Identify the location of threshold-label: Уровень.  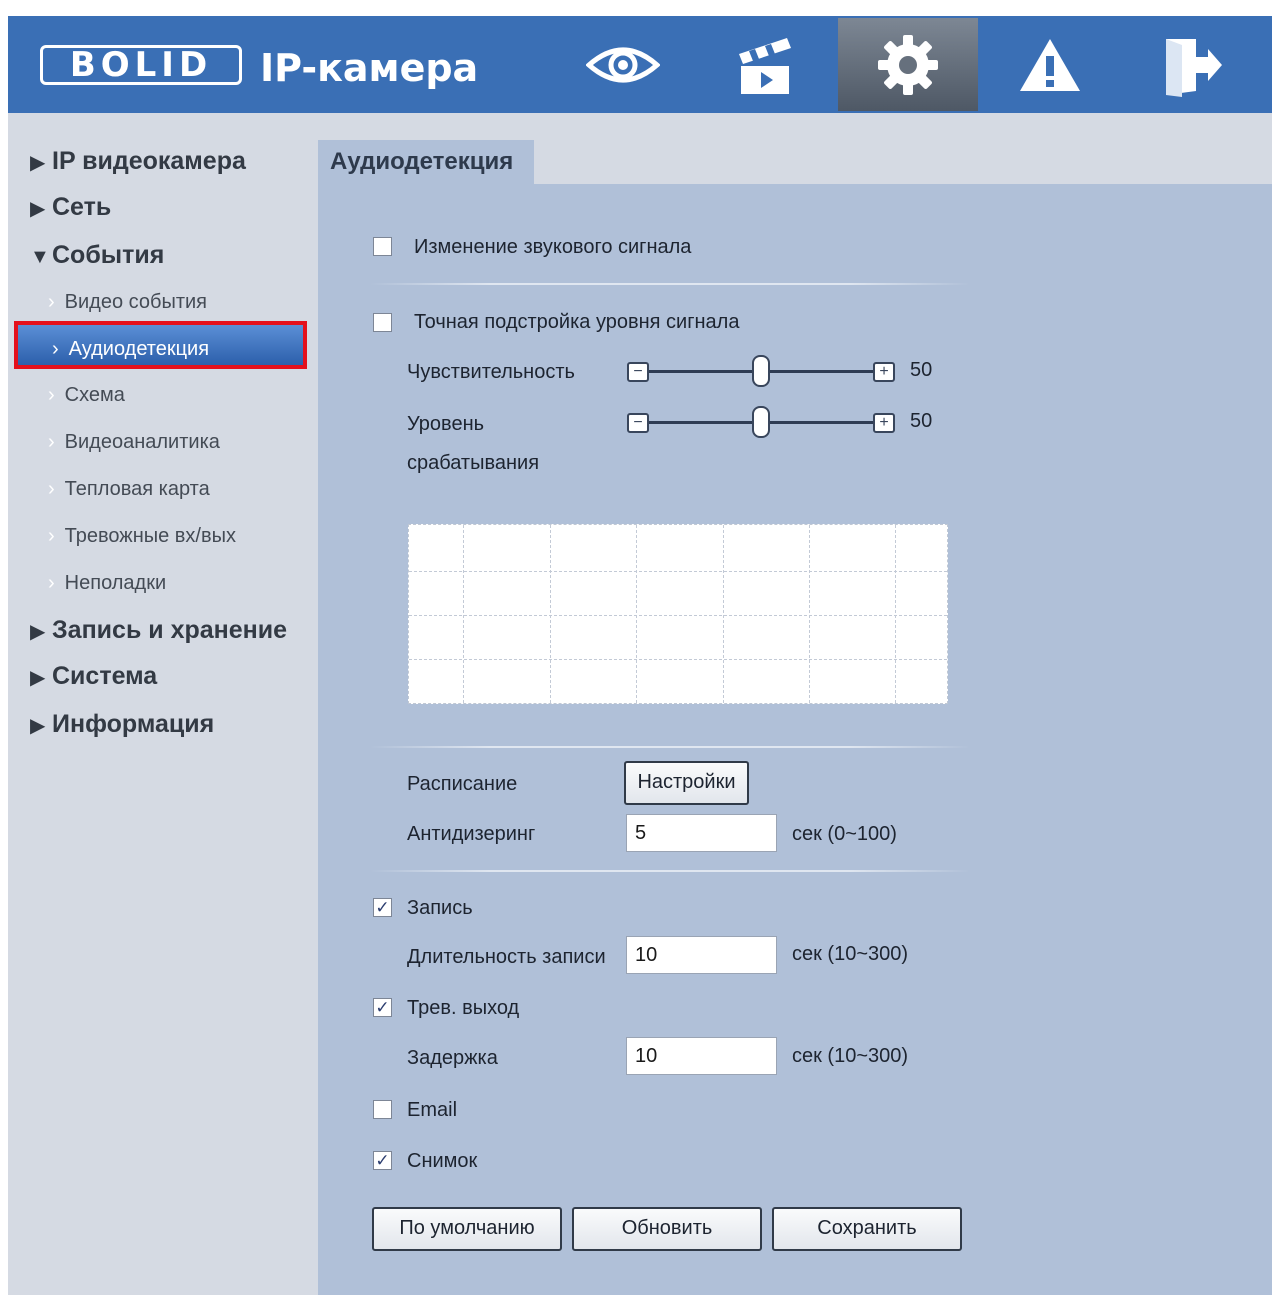
(446, 424).